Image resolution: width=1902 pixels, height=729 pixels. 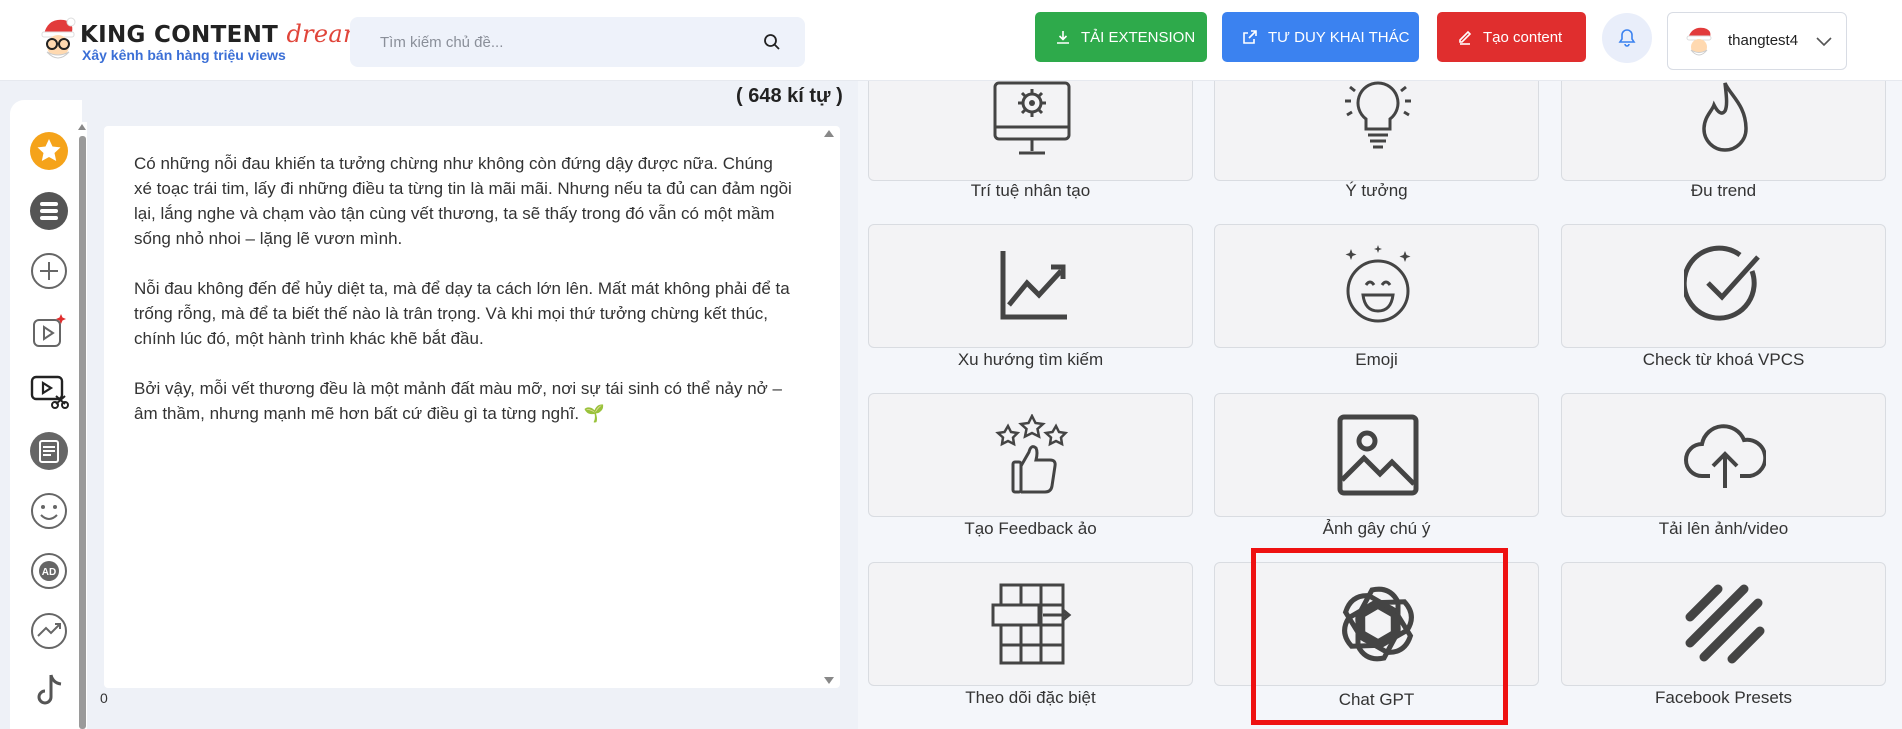 What do you see at coordinates (58, 38) in the screenshot?
I see `santa-mascot-icon` at bounding box center [58, 38].